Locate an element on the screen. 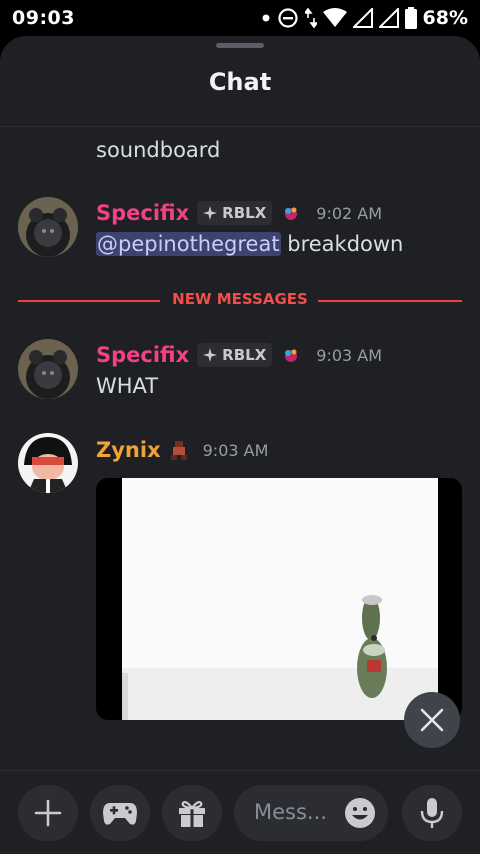  avatar-zynix-image is located at coordinates (48, 463).